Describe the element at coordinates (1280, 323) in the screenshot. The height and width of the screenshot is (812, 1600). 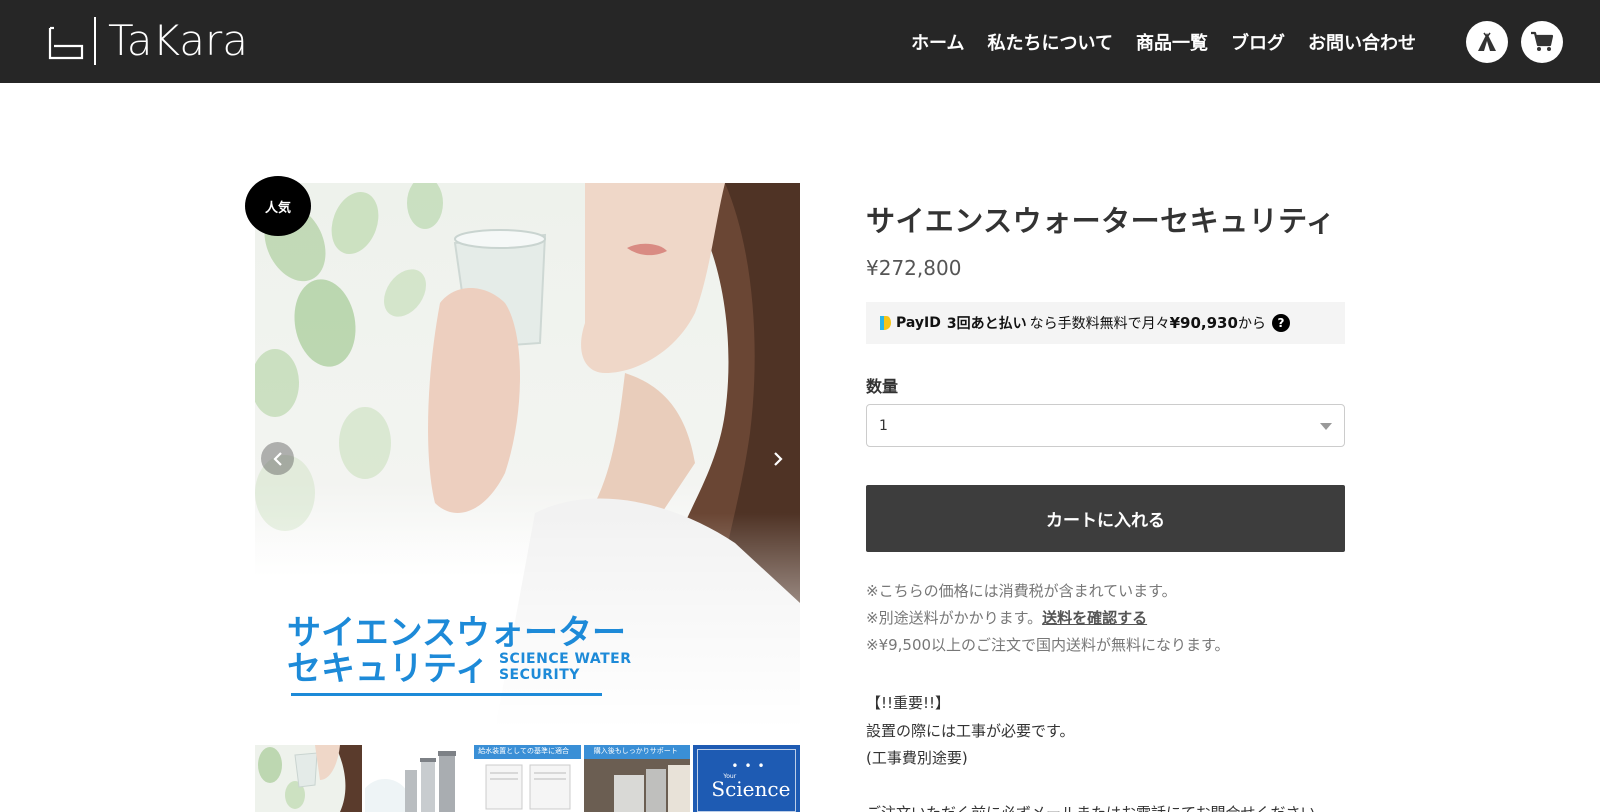
I see `help-icon: ?` at that location.